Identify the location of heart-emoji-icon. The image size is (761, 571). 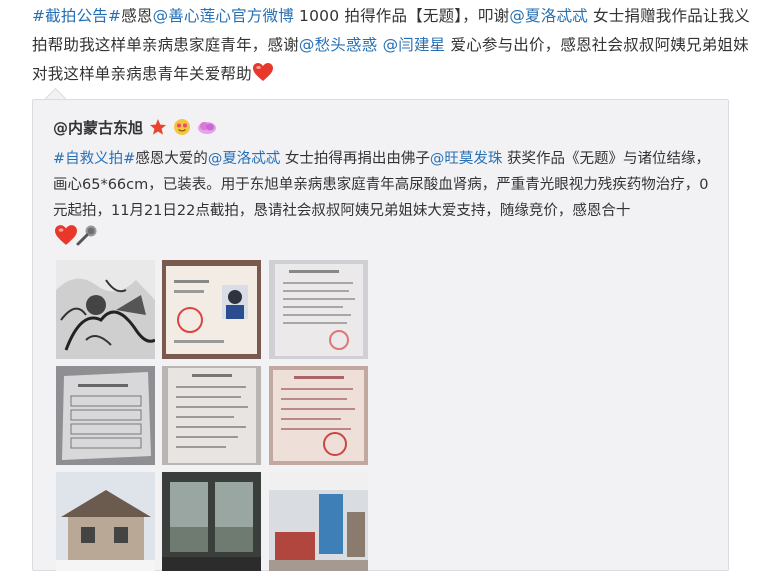
(65, 234).